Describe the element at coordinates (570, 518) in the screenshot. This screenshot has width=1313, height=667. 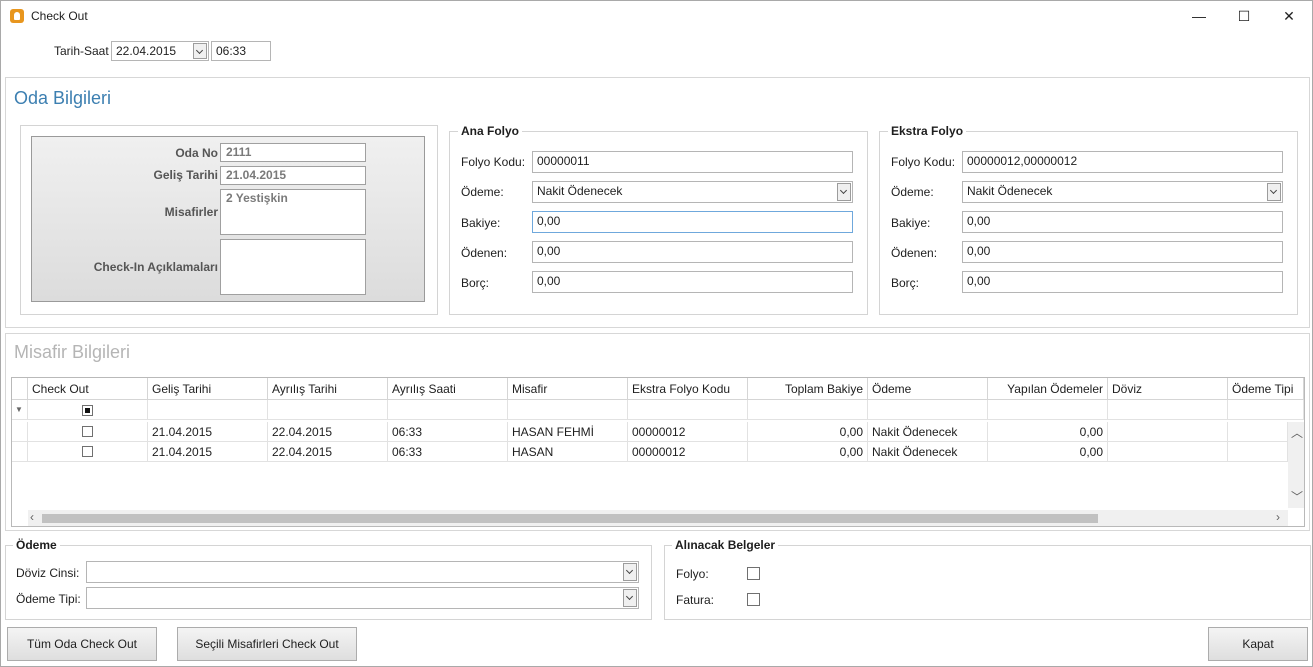
I see `scrollbar-thumb` at that location.